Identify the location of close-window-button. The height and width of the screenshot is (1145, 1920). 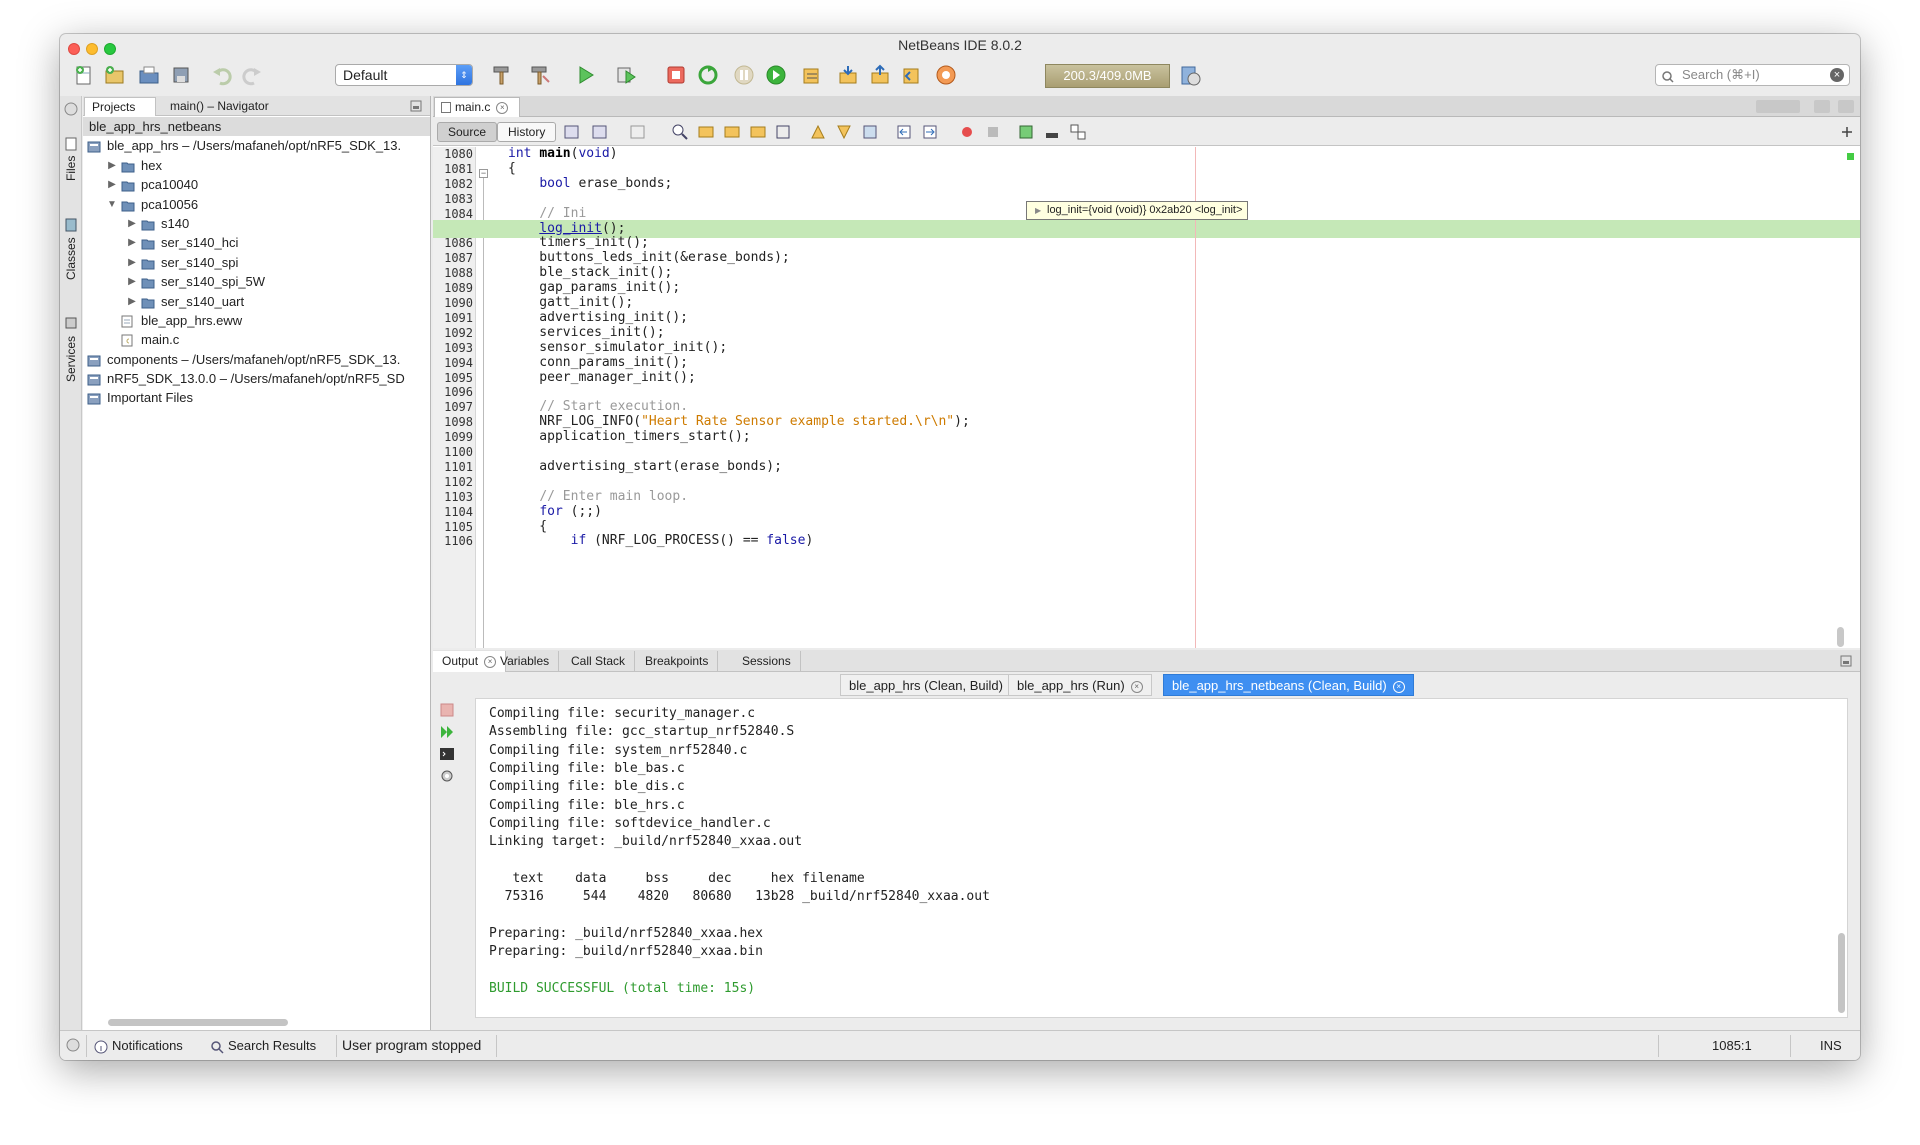
(74, 49).